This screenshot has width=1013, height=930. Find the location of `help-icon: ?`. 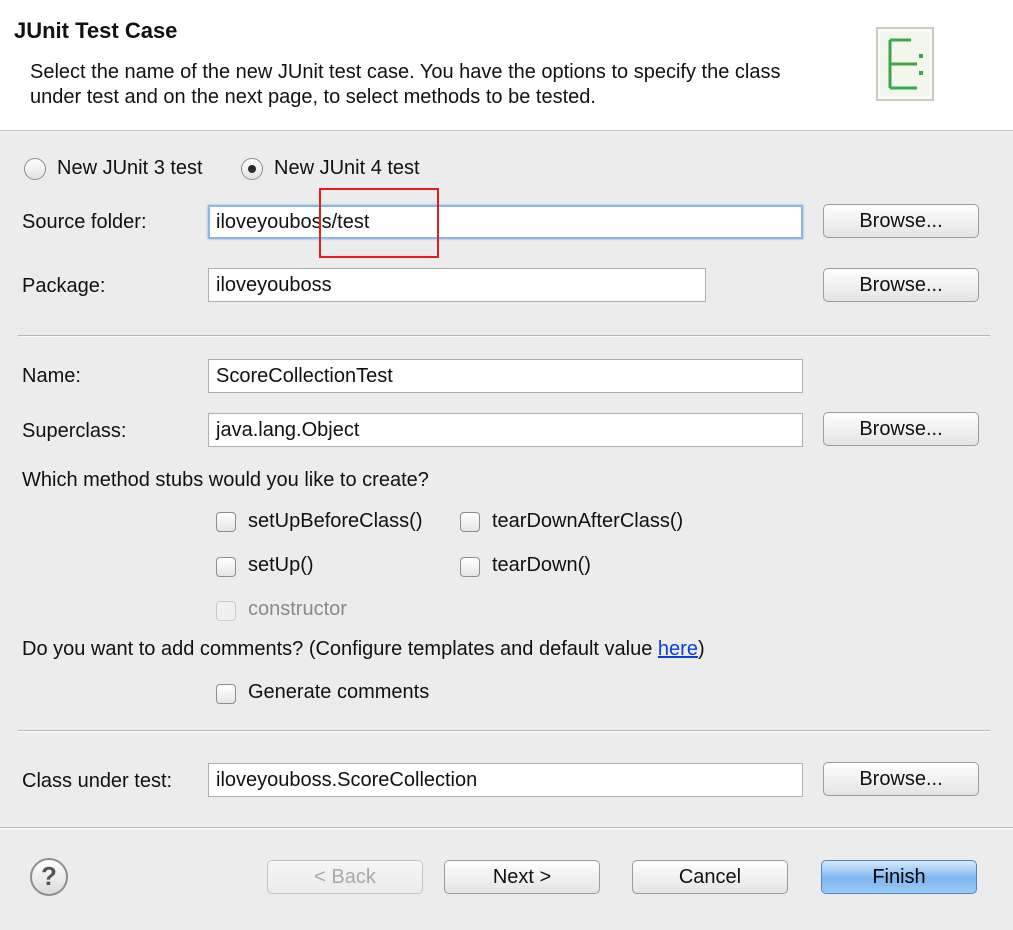

help-icon: ? is located at coordinates (49, 877).